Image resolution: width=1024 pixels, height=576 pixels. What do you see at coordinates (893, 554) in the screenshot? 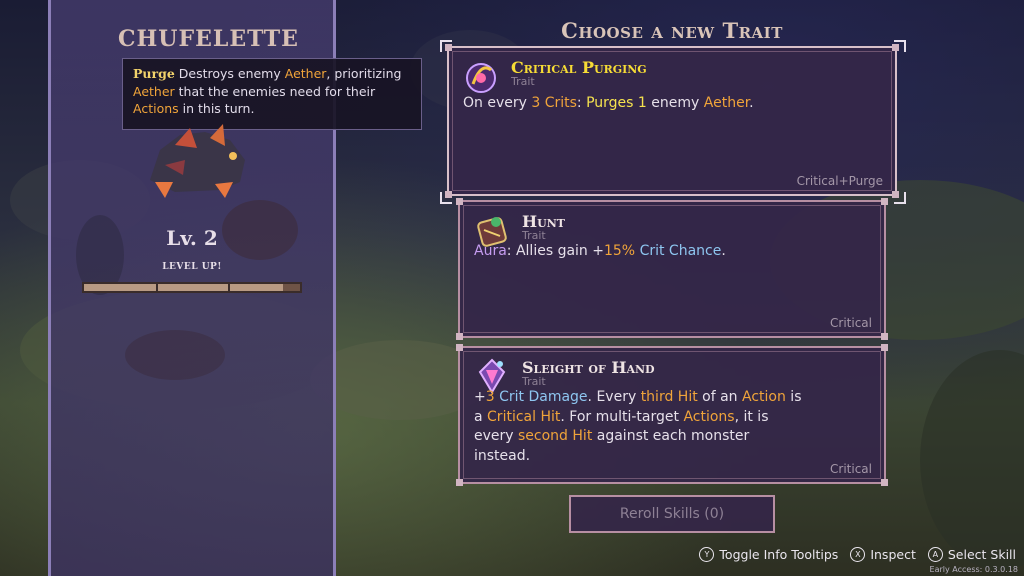
I see `hint-label: Inspect` at bounding box center [893, 554].